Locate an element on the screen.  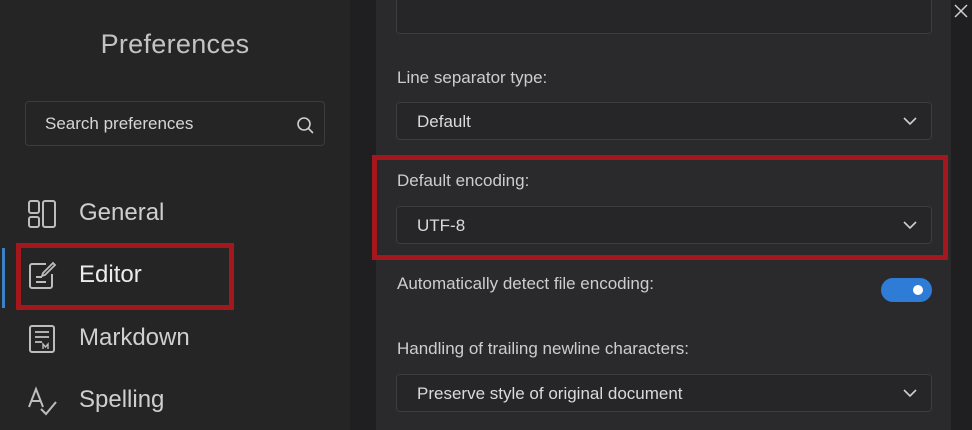
trailing-newline-select: Preserve style of original document is located at coordinates (664, 393).